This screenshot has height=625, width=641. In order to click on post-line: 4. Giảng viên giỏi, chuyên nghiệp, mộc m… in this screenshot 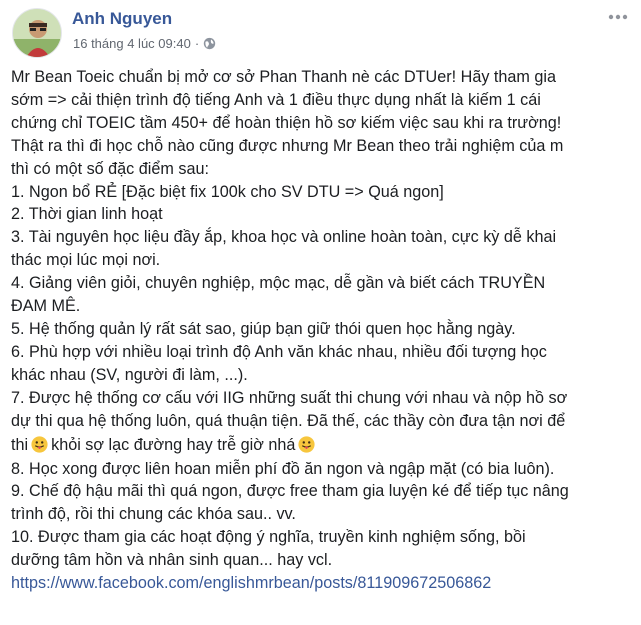, I will do `click(278, 283)`.